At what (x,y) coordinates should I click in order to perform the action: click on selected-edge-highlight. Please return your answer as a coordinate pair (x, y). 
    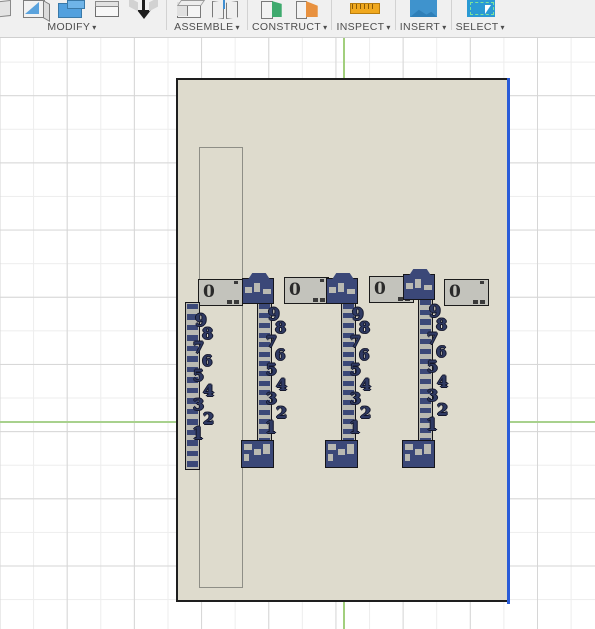
    Looking at the image, I should click on (508, 341).